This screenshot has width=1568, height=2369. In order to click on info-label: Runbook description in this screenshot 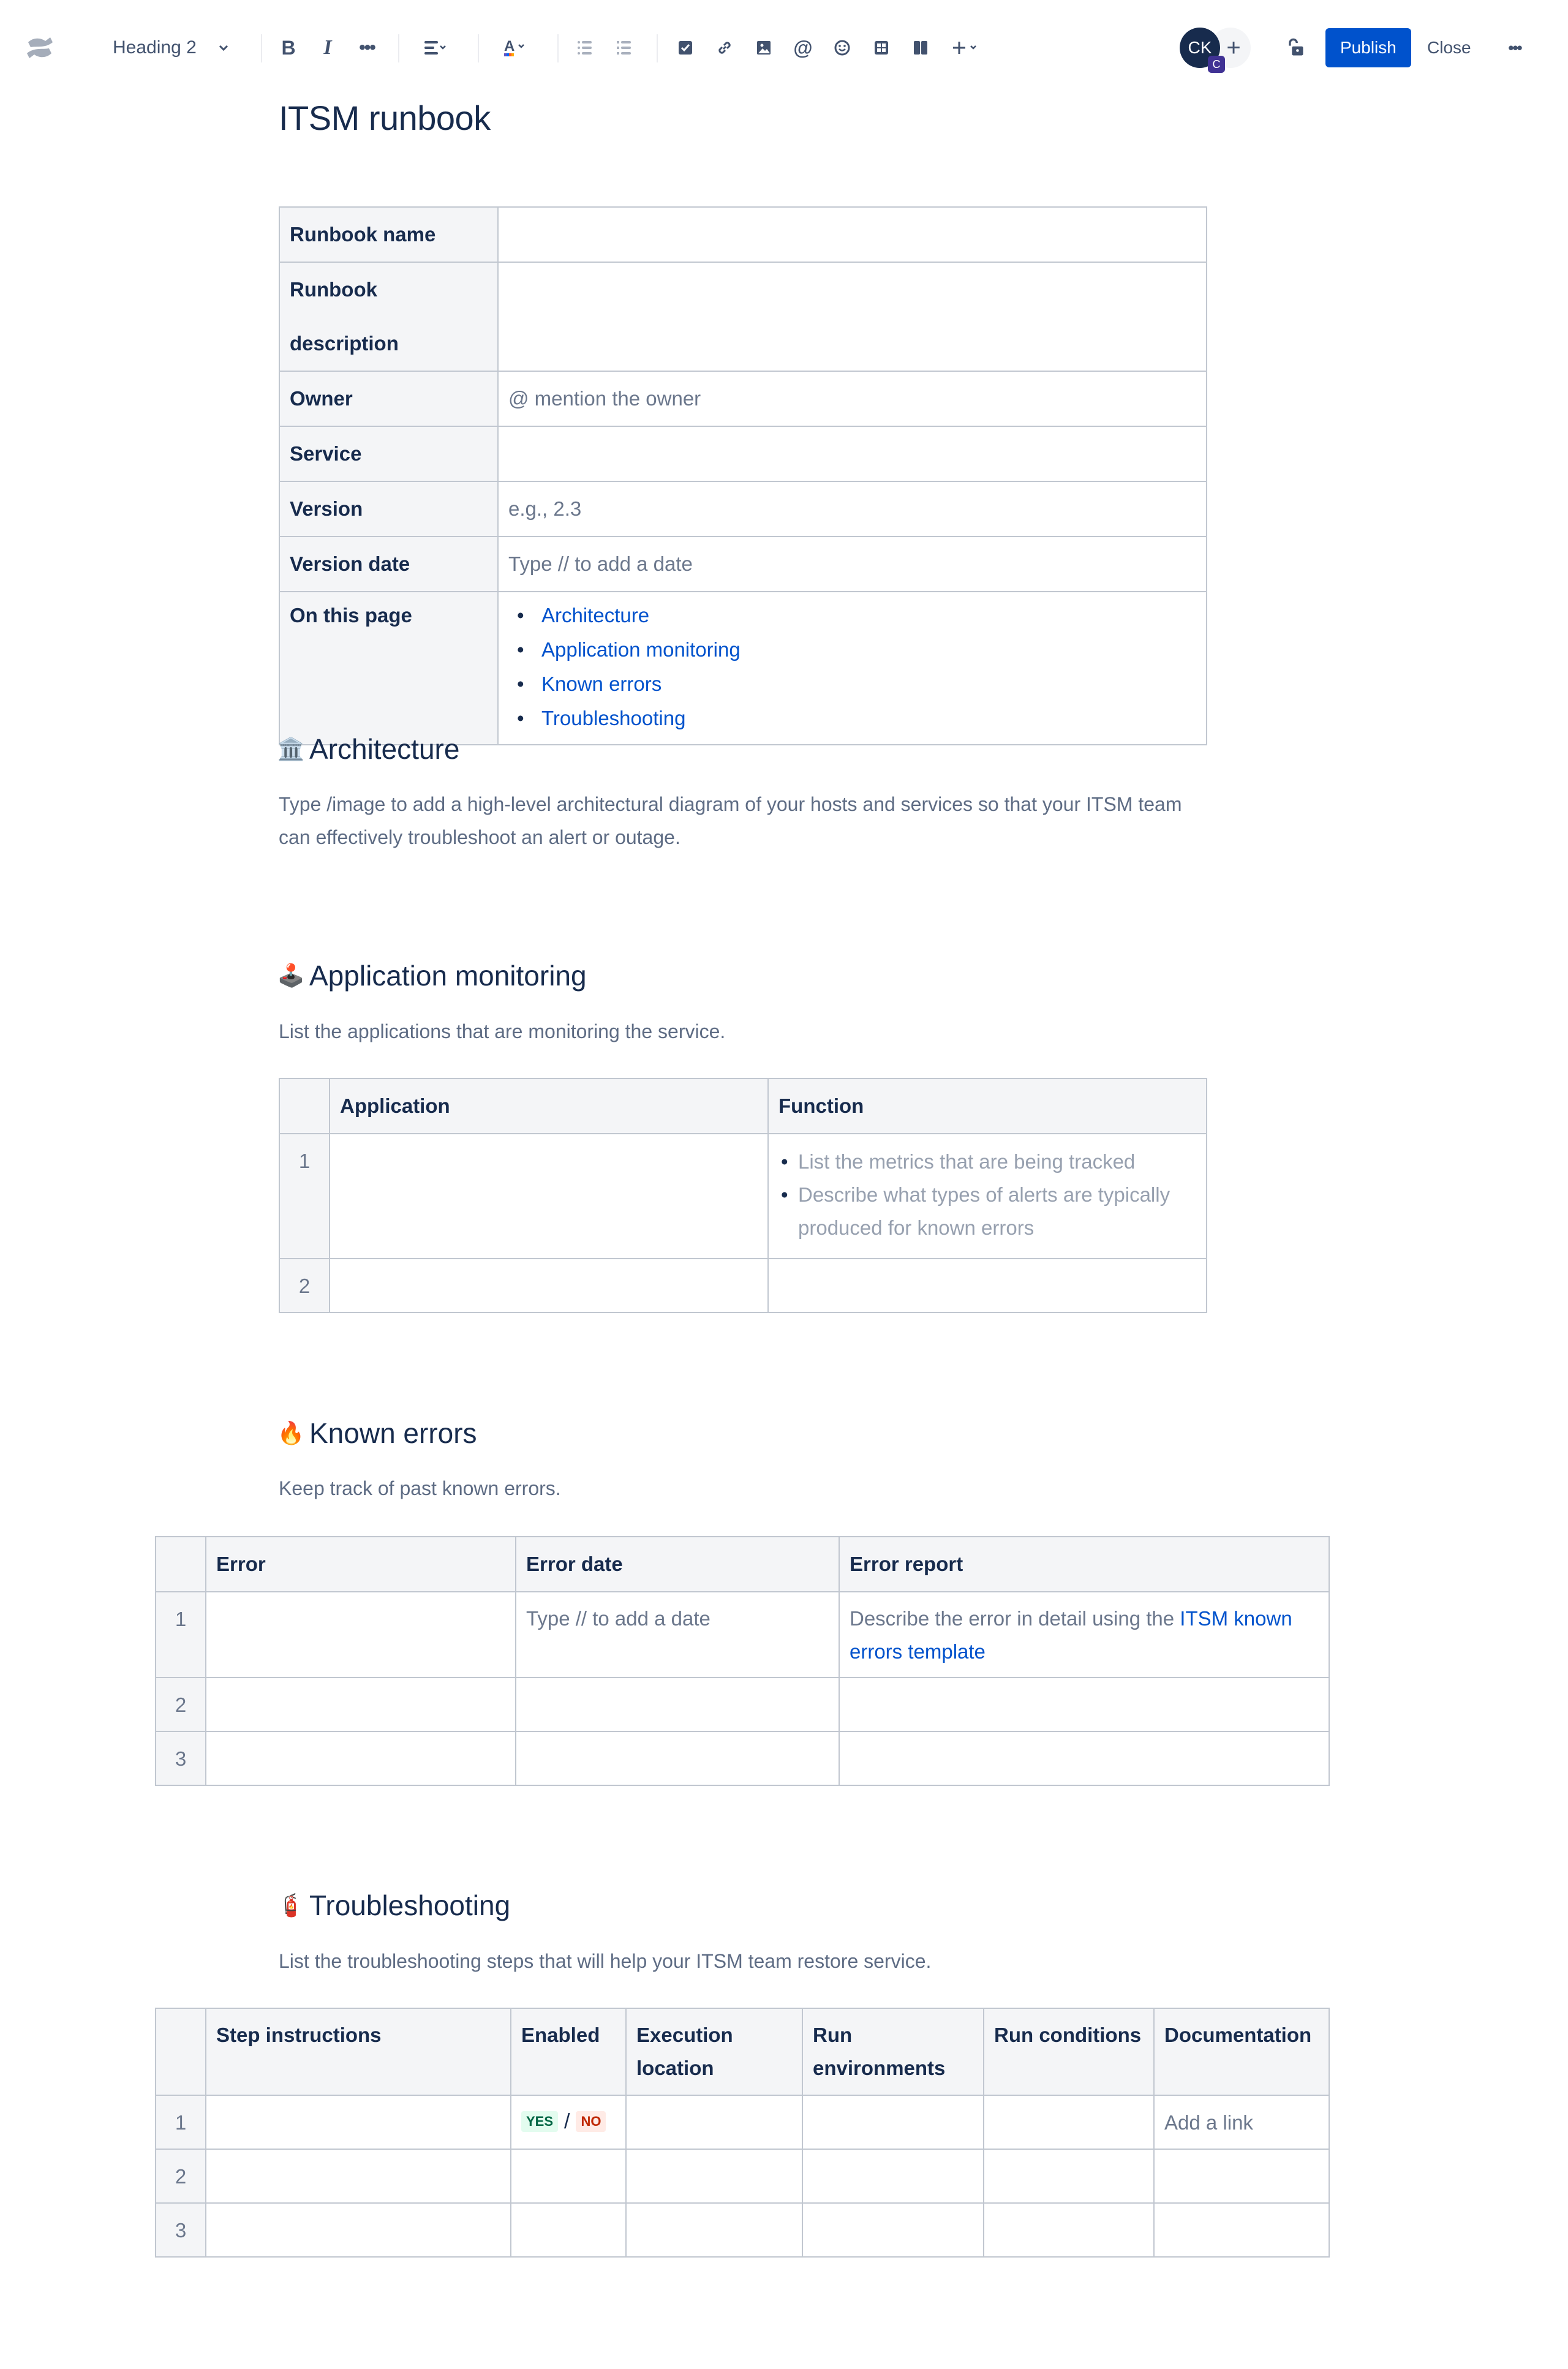, I will do `click(389, 317)`.